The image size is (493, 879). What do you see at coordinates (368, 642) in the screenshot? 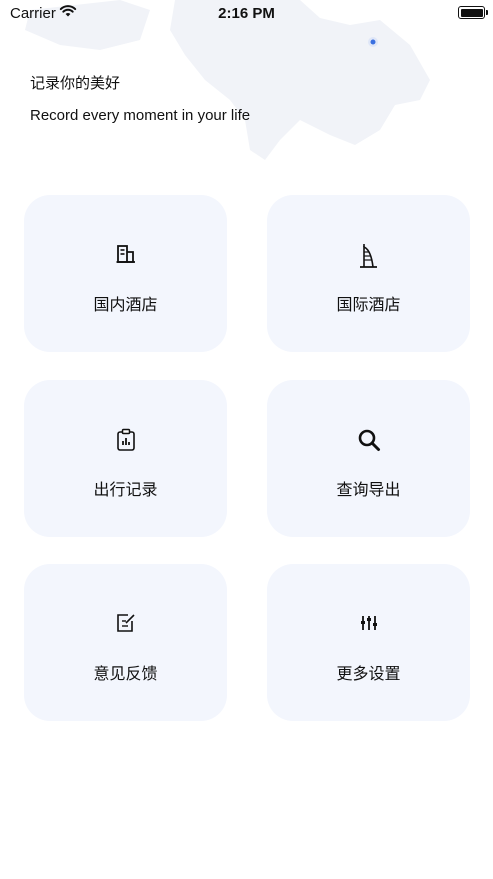
I see `more-settings-card: 更多设置` at bounding box center [368, 642].